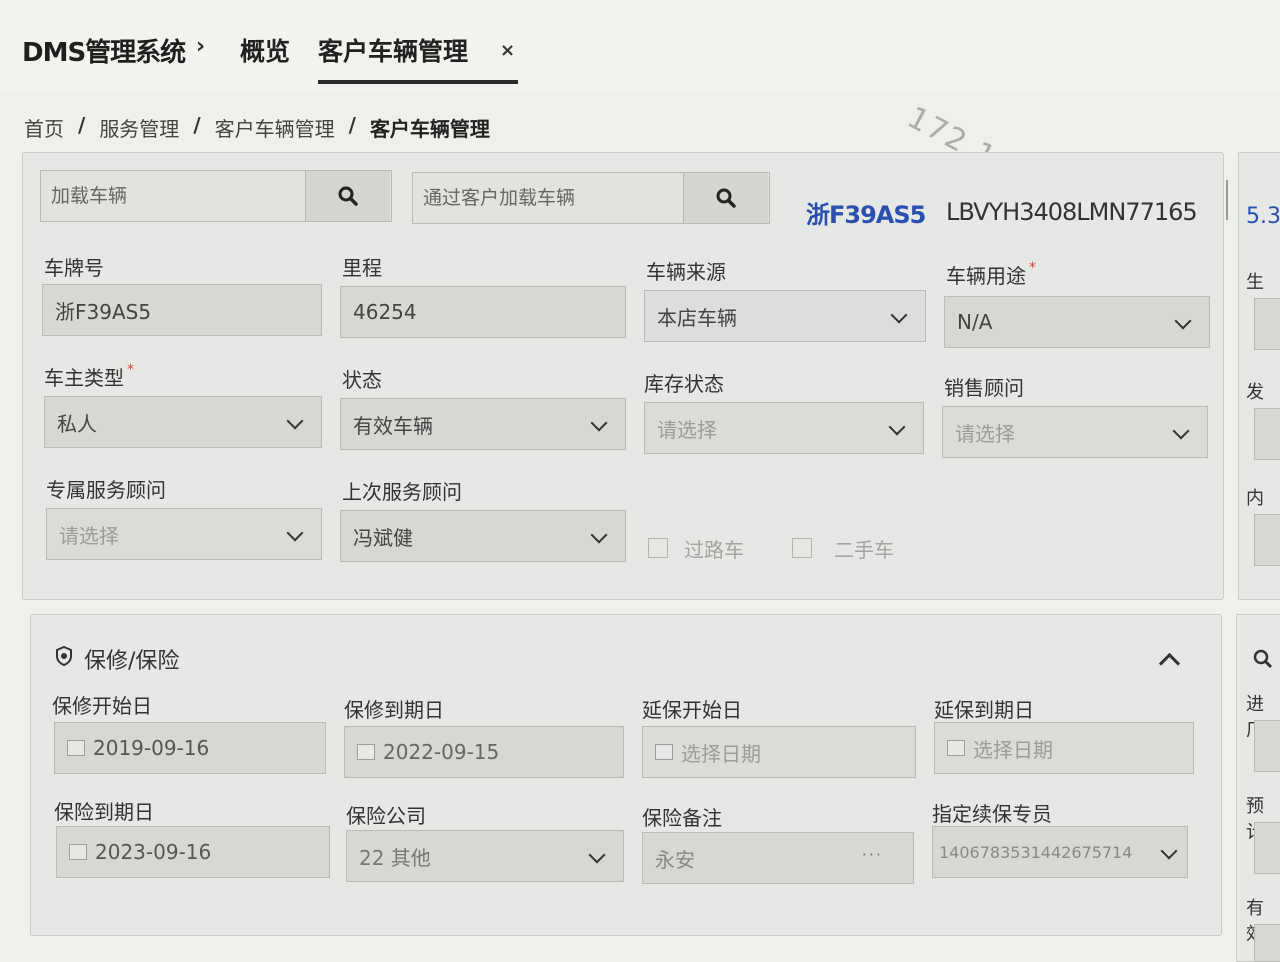 This screenshot has width=1280, height=962. I want to click on tab-customer-vehicle: 客户车辆管理, so click(393, 50).